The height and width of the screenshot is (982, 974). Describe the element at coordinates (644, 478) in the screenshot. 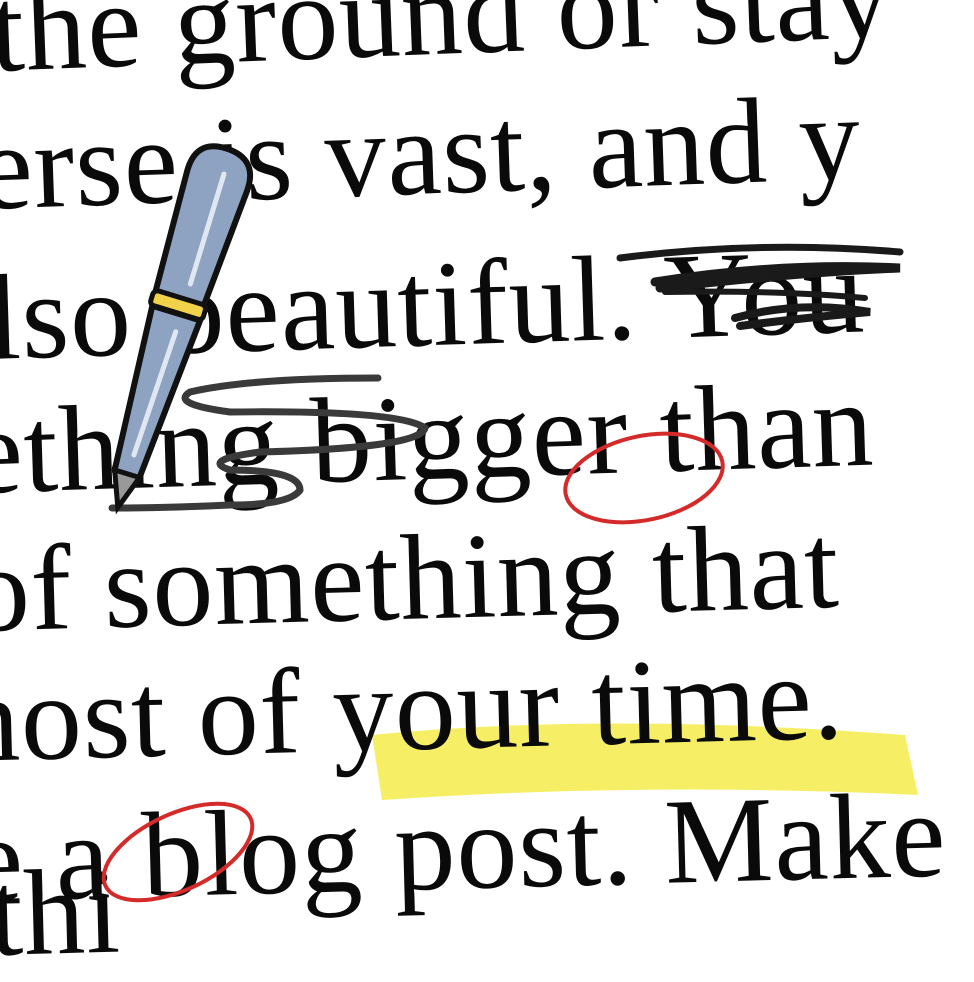

I see `red-circle-er` at that location.